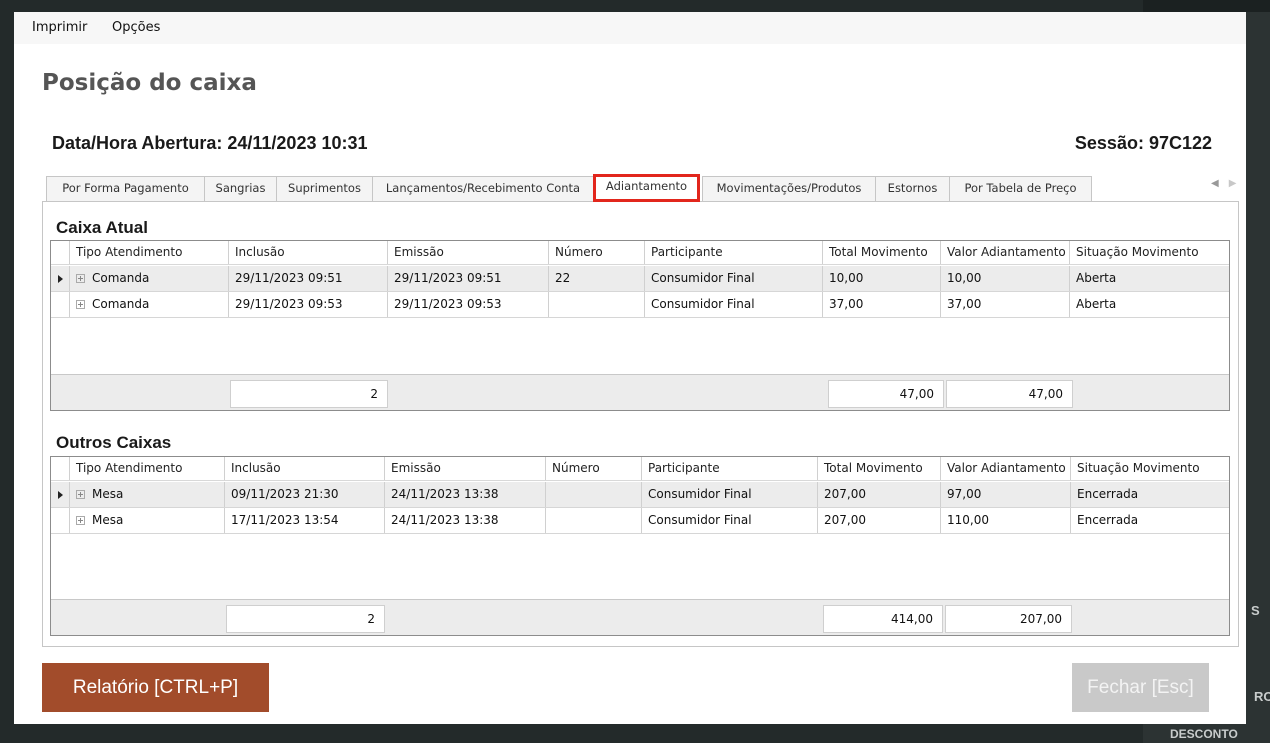 Image resolution: width=1270 pixels, height=743 pixels. Describe the element at coordinates (308, 278) in the screenshot. I see `cell-inclusao: 29/11/2023 09:51` at that location.